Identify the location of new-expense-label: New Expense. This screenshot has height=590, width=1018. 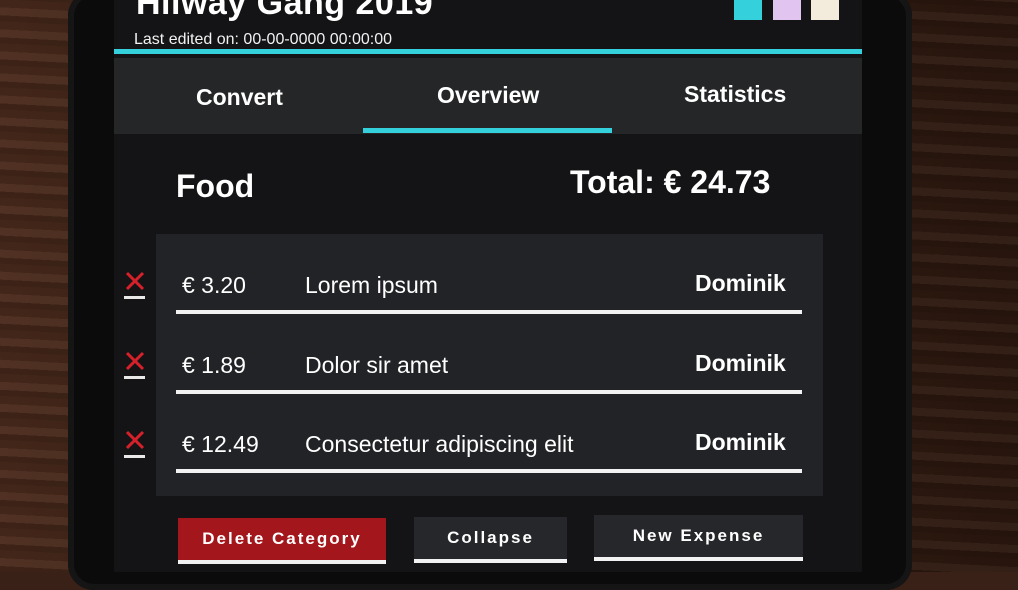
(698, 535).